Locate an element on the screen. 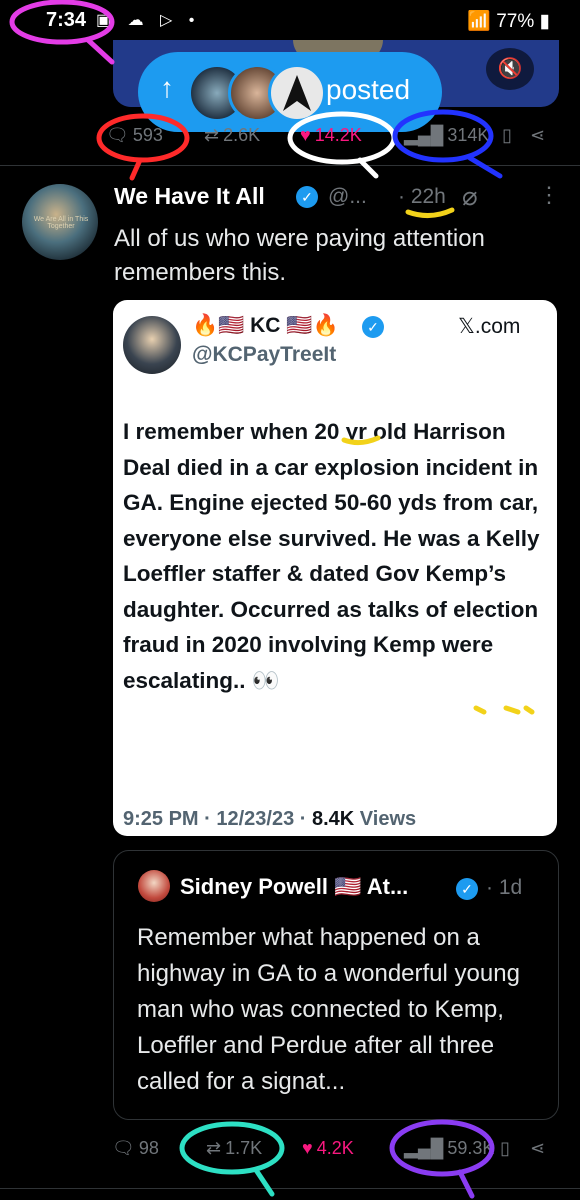 The width and height of the screenshot is (580, 1200). mute-icon: 🔇 is located at coordinates (510, 69).